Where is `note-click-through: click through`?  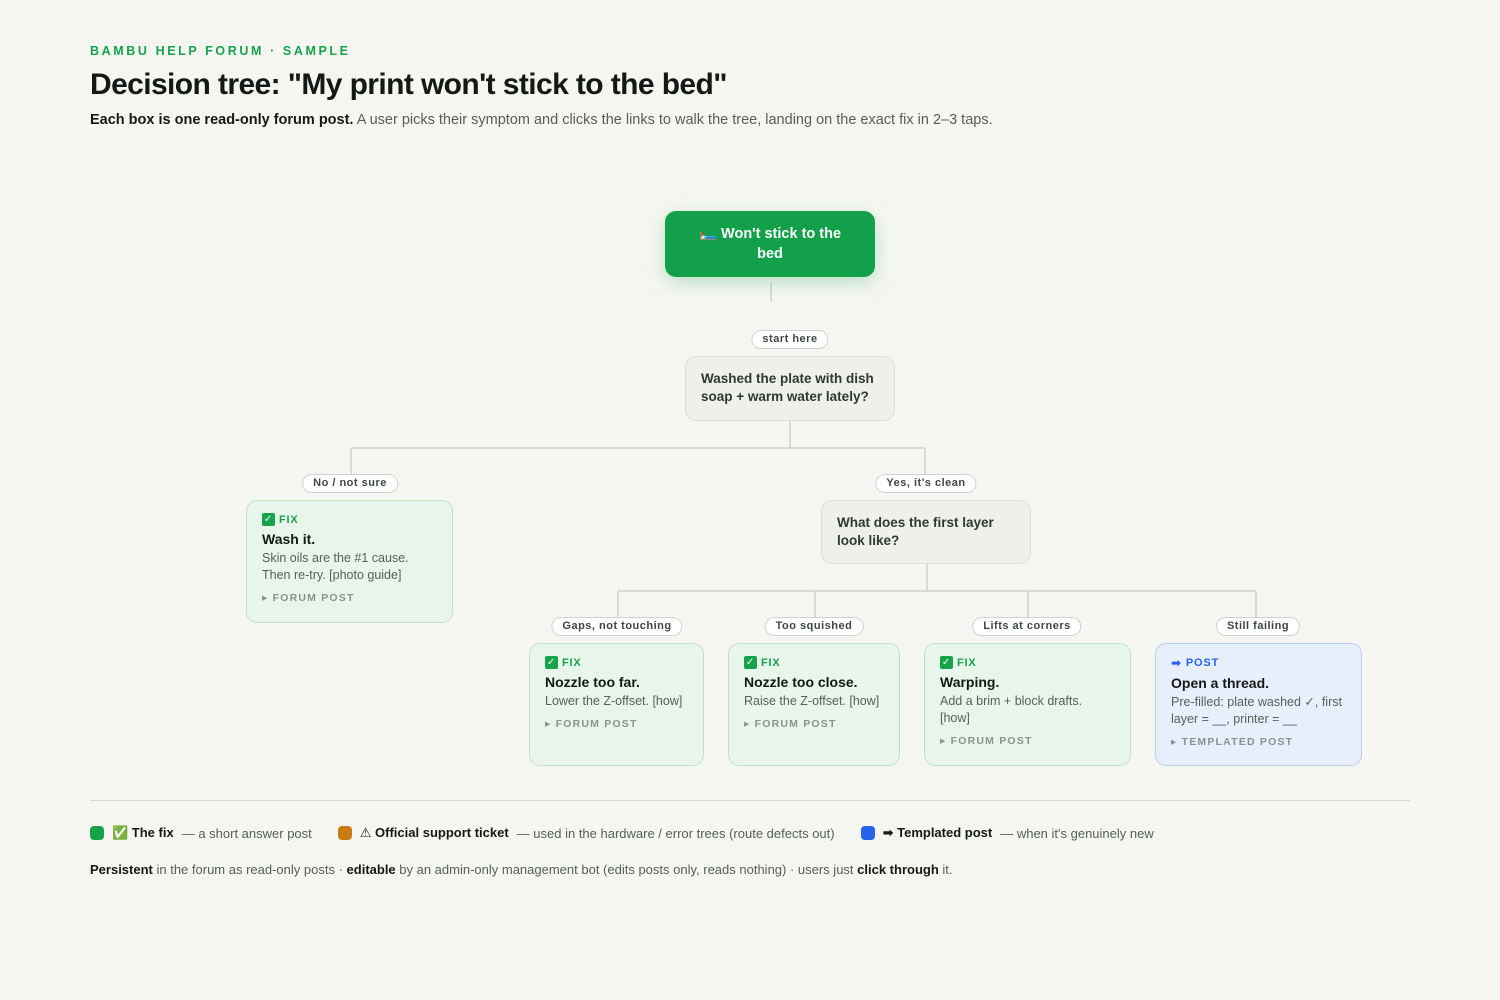
note-click-through: click through is located at coordinates (898, 869).